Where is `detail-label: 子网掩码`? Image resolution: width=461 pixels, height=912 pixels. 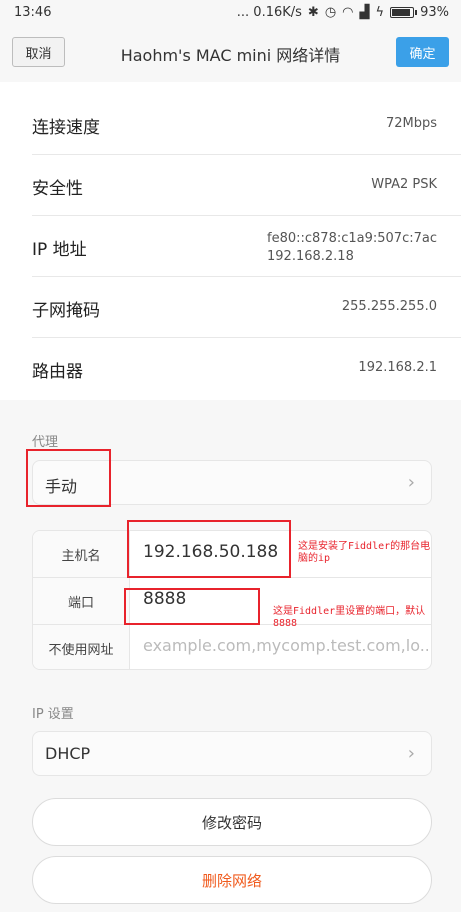
detail-label: 子网掩码 is located at coordinates (66, 311).